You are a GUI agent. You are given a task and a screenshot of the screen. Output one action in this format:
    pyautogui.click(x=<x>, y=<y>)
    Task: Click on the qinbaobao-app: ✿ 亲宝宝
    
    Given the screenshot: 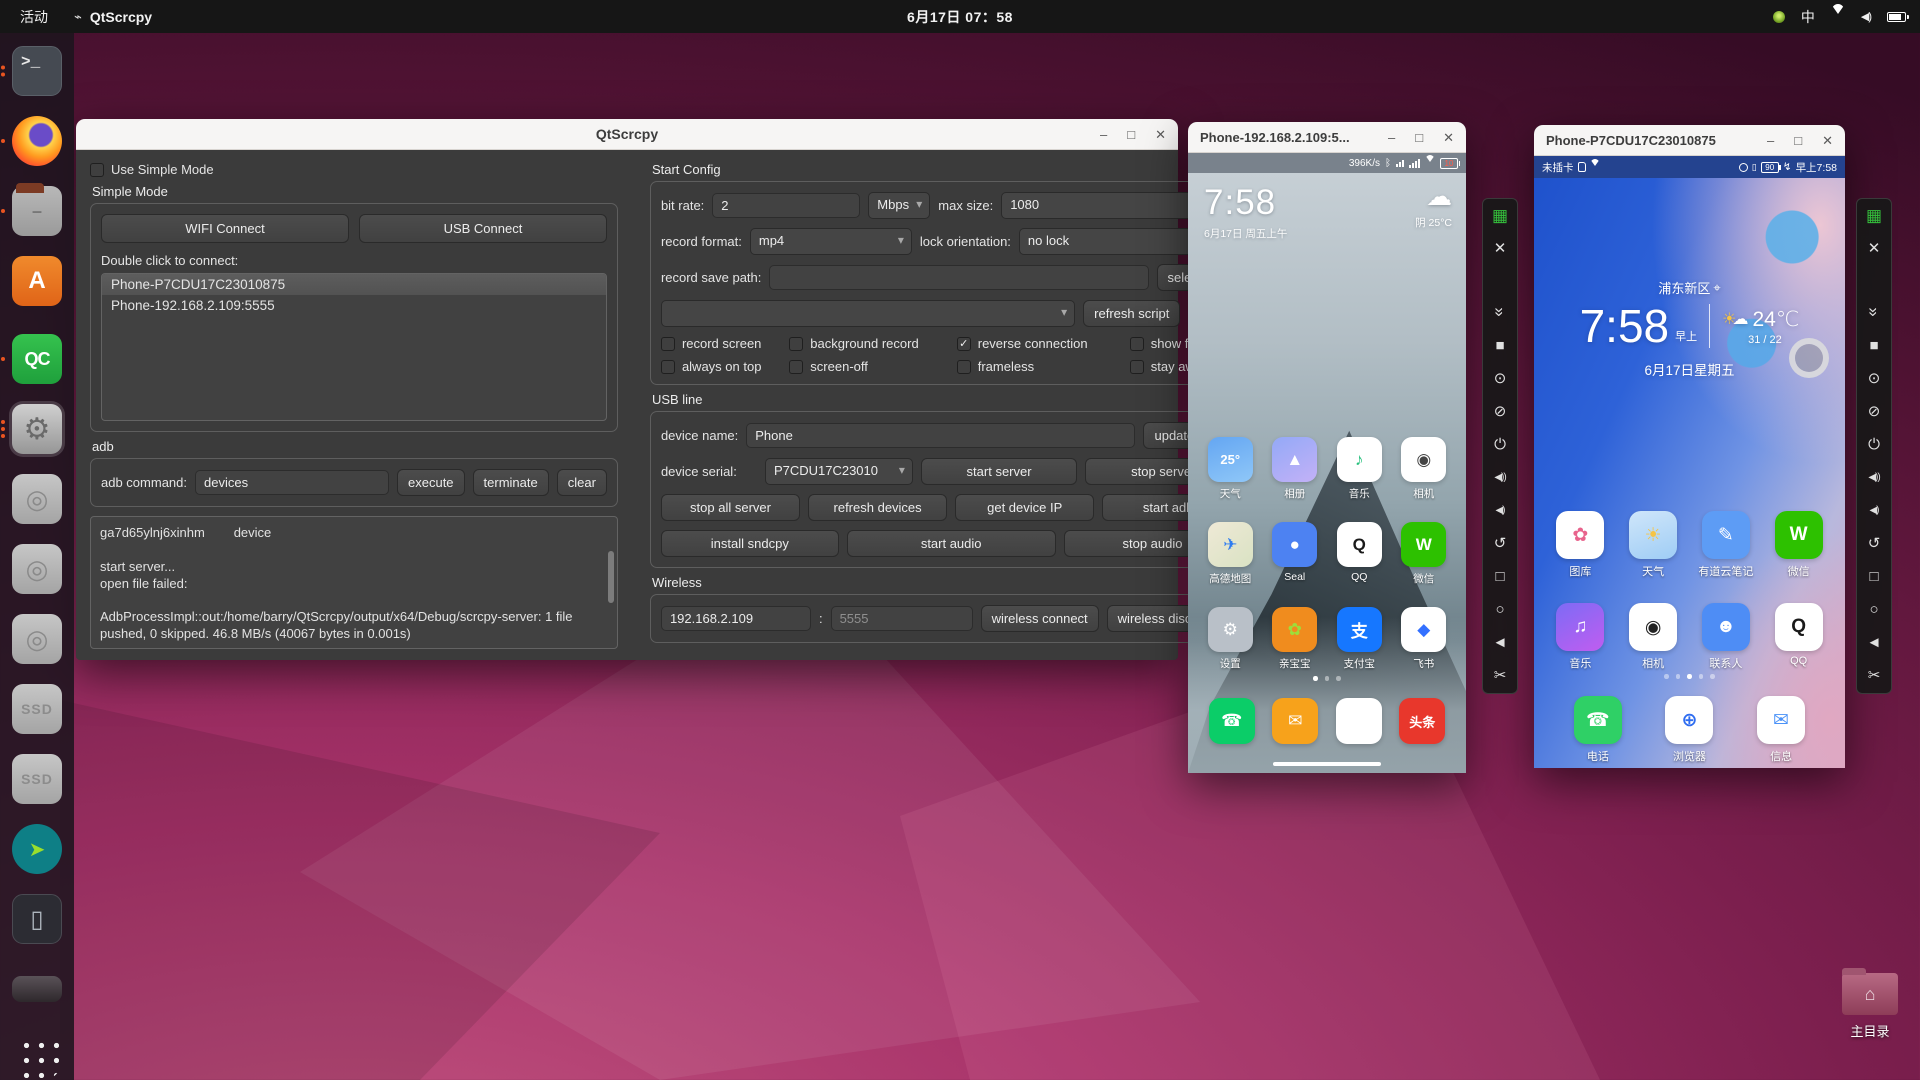 What is the action you would take?
    pyautogui.click(x=1295, y=639)
    